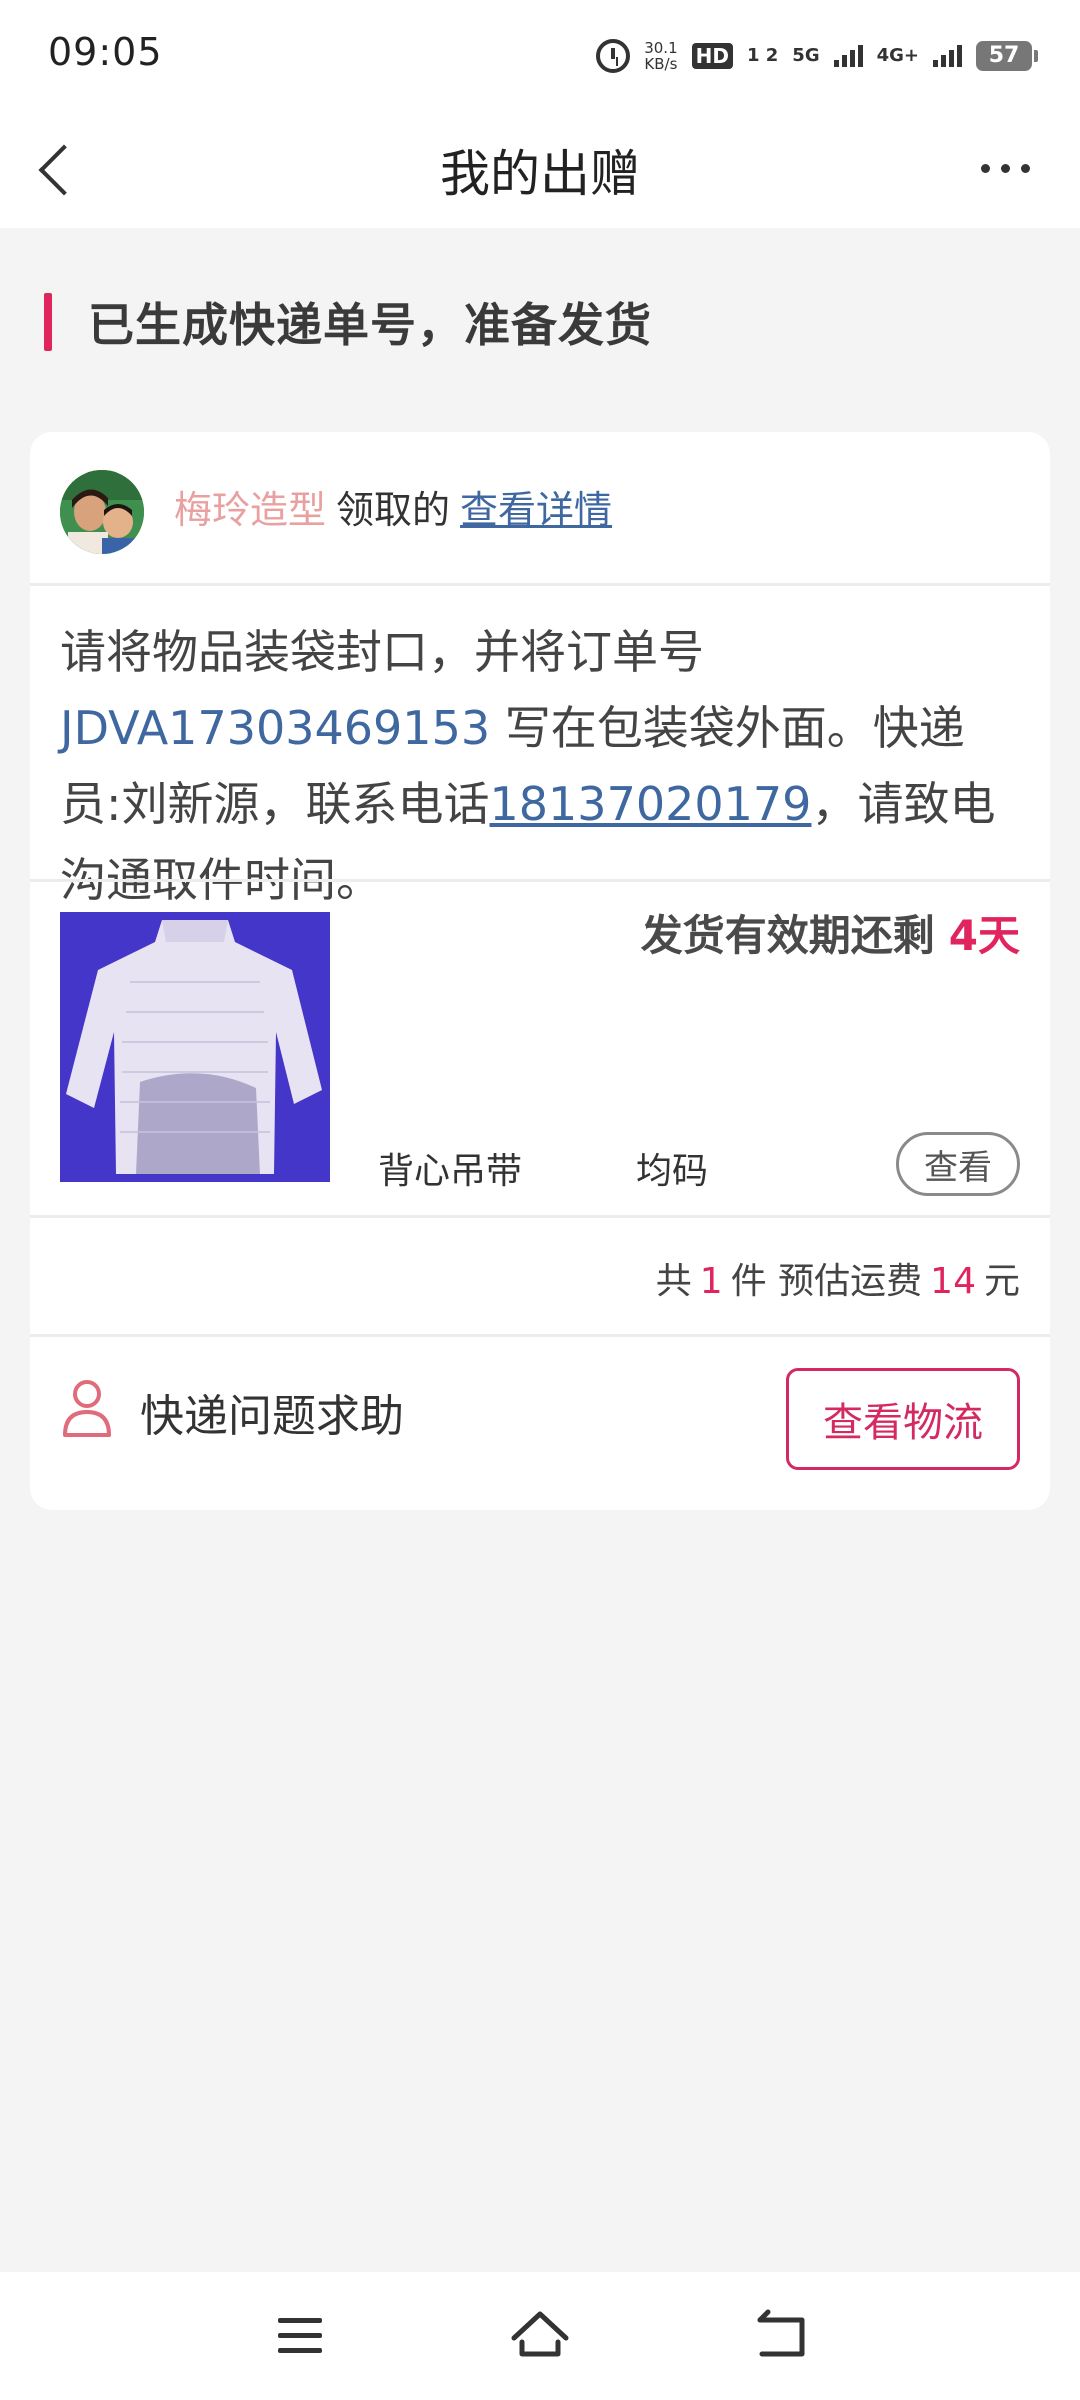  I want to click on home-icon, so click(540, 2336).